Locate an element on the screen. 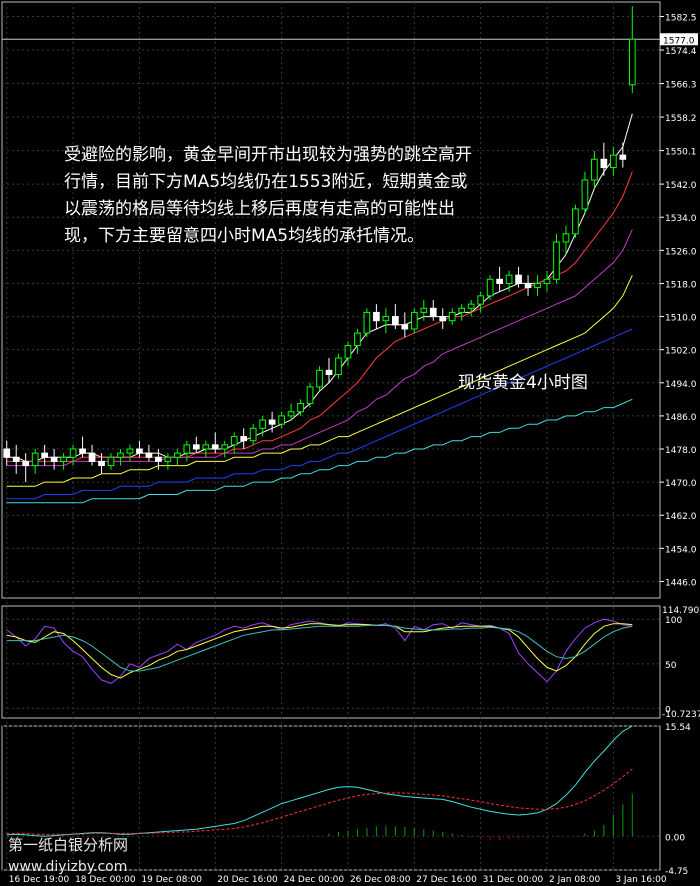 The height and width of the screenshot is (886, 700). watermark: 第一纸白银分析网 www.diyizby.com is located at coordinates (68, 856).